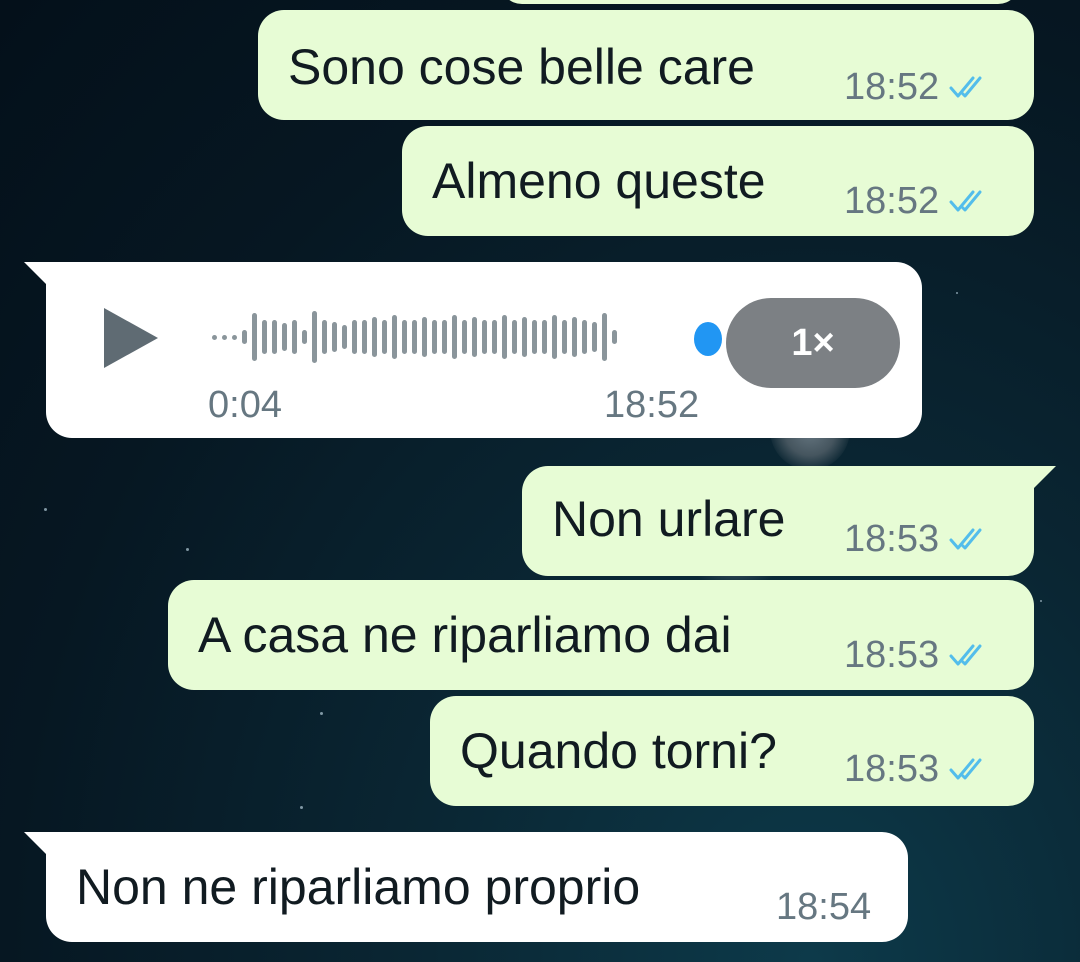  I want to click on voice-waveform, so click(414, 337).